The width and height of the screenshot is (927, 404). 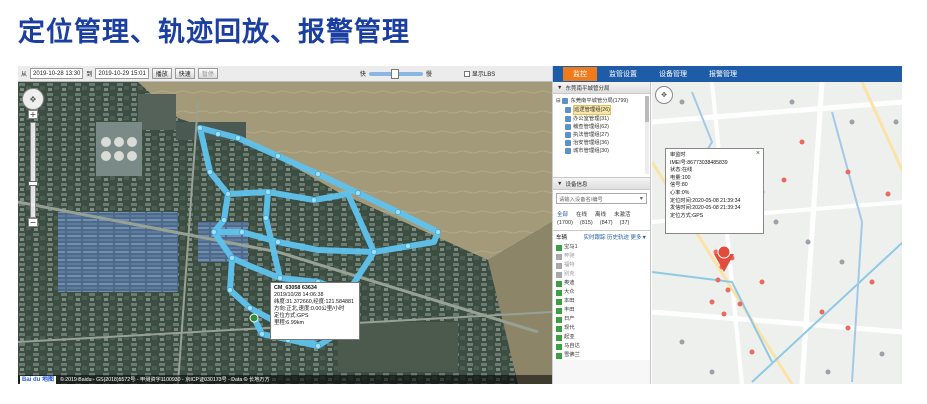 What do you see at coordinates (569, 301) in the screenshot?
I see `vehicle-label: 本田` at bounding box center [569, 301].